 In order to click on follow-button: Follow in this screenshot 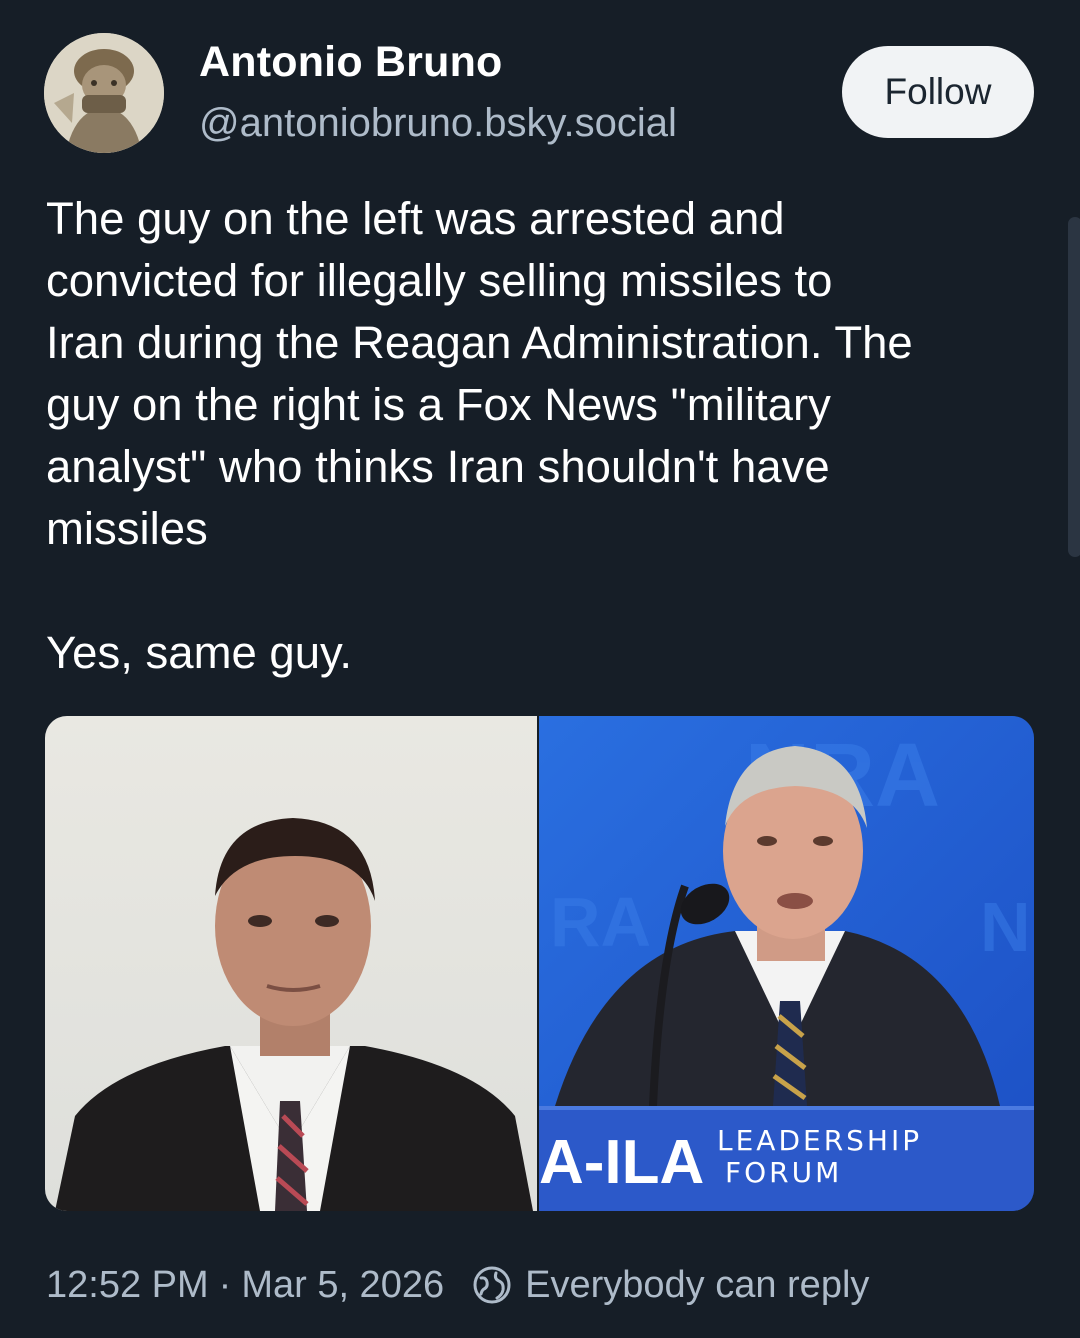, I will do `click(938, 92)`.